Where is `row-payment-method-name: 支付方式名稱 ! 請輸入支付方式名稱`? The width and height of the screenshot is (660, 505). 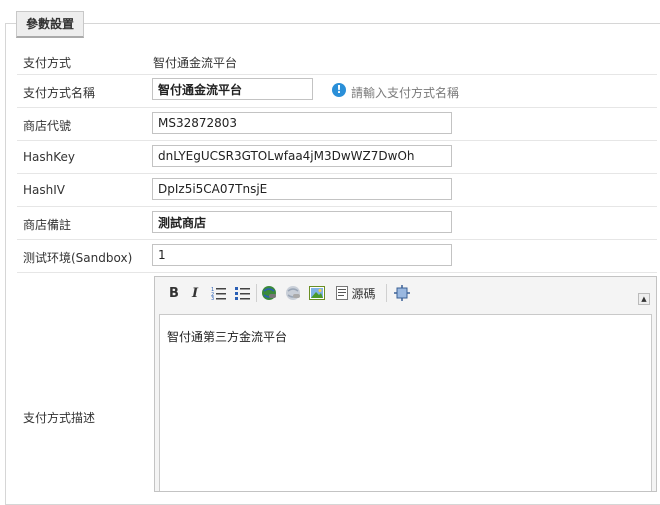 row-payment-method-name: 支付方式名稱 ! 請輸入支付方式名稱 is located at coordinates (337, 91).